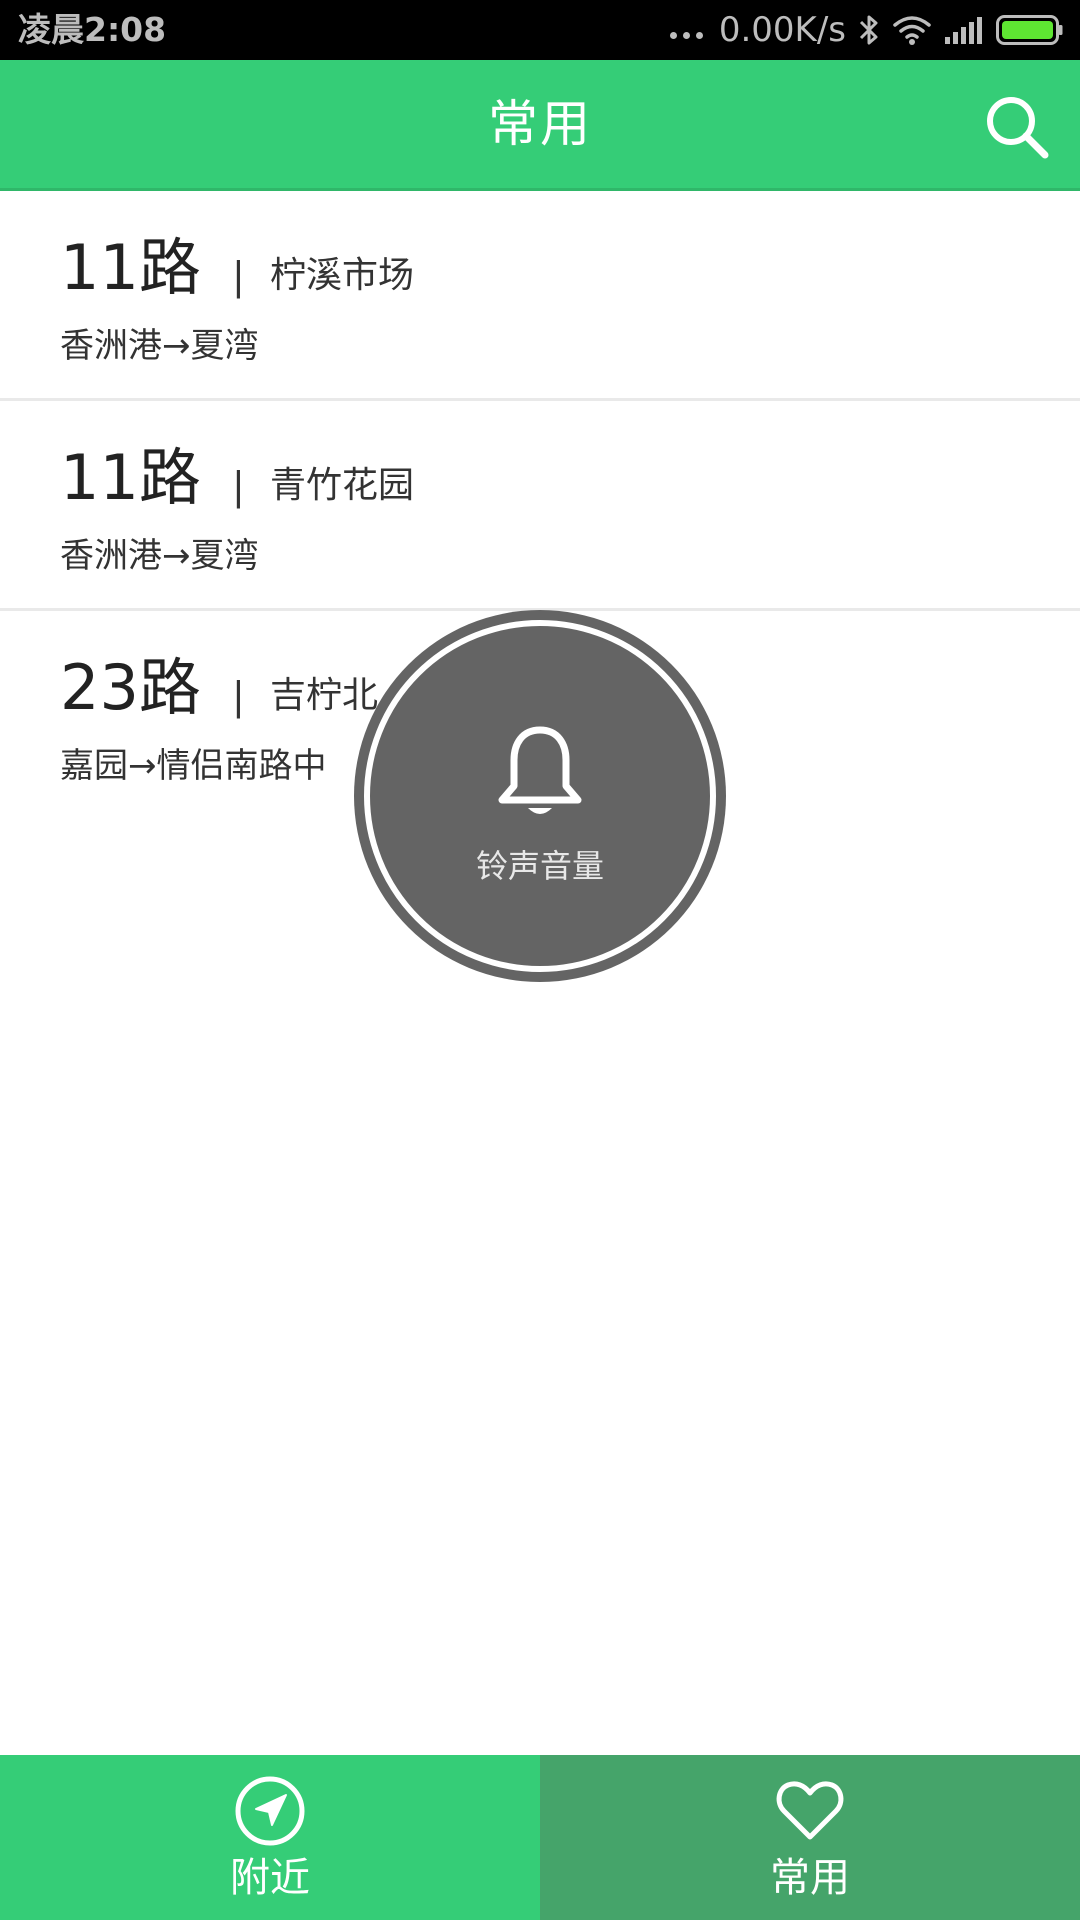 The image size is (1080, 1920). What do you see at coordinates (686, 35) in the screenshot?
I see `more-dots-icon` at bounding box center [686, 35].